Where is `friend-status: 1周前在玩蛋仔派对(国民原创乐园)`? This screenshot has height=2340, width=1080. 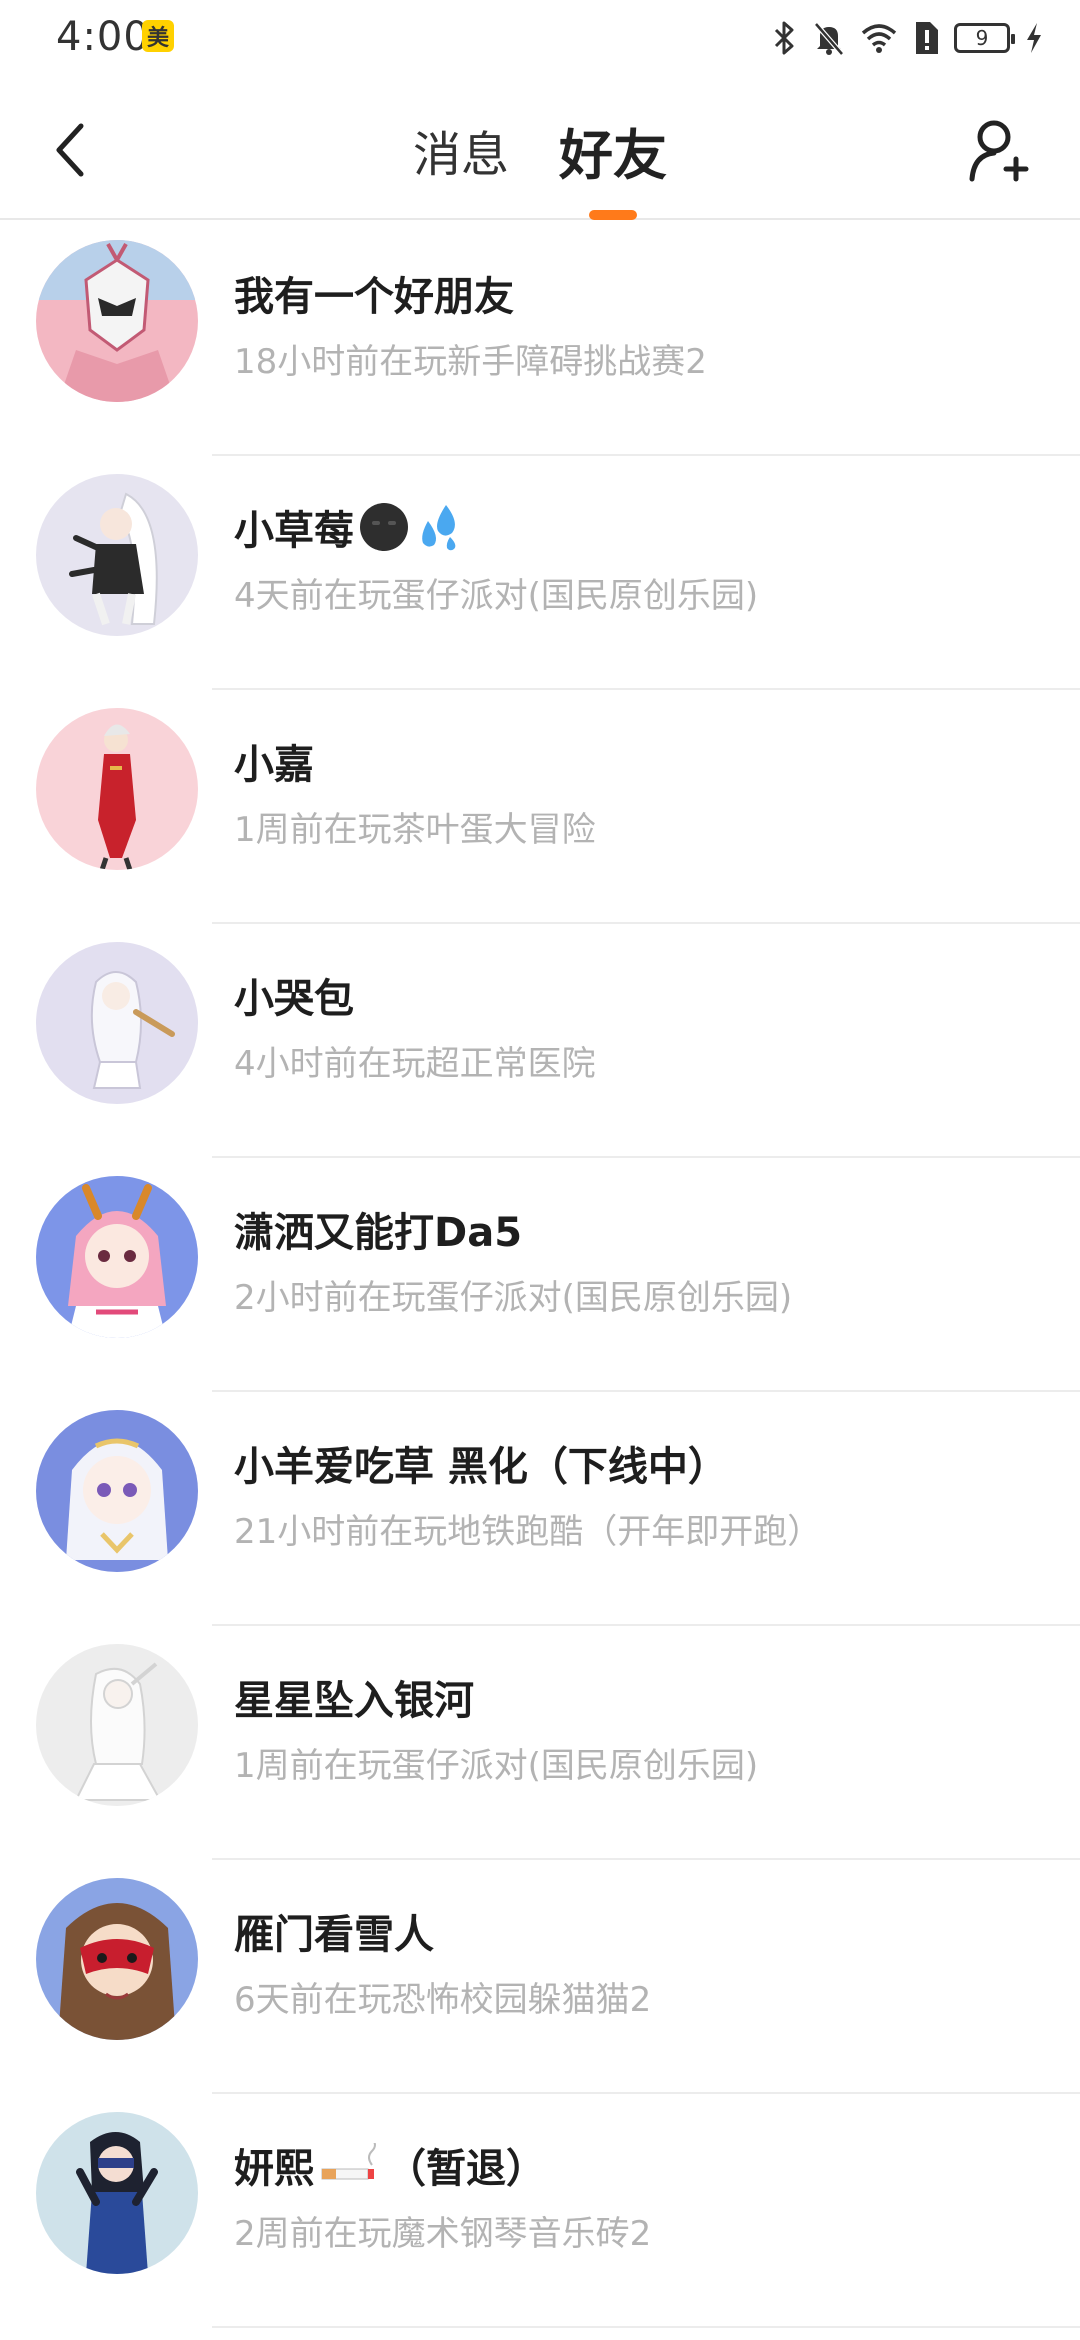 friend-status: 1周前在玩蛋仔派对(国民原创乐园) is located at coordinates (496, 1766).